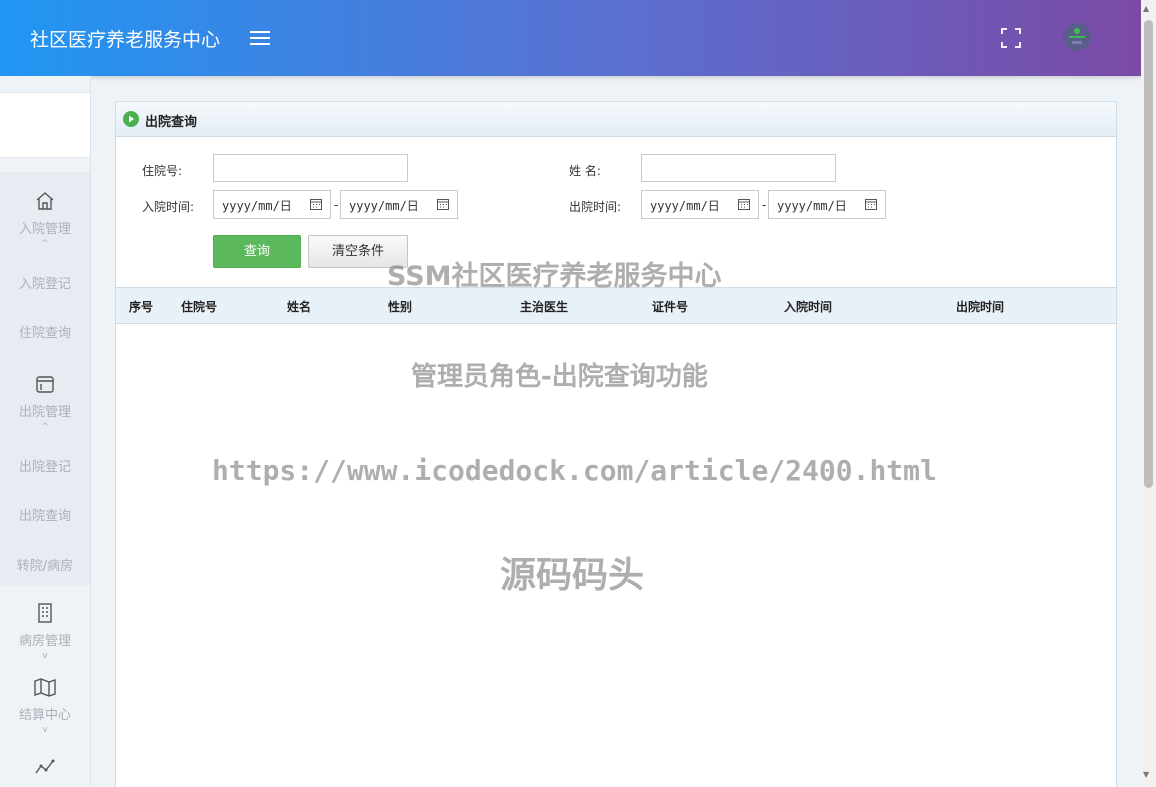 The image size is (1156, 787). Describe the element at coordinates (616, 119) in the screenshot. I see `panel-header: 出院查询` at that location.